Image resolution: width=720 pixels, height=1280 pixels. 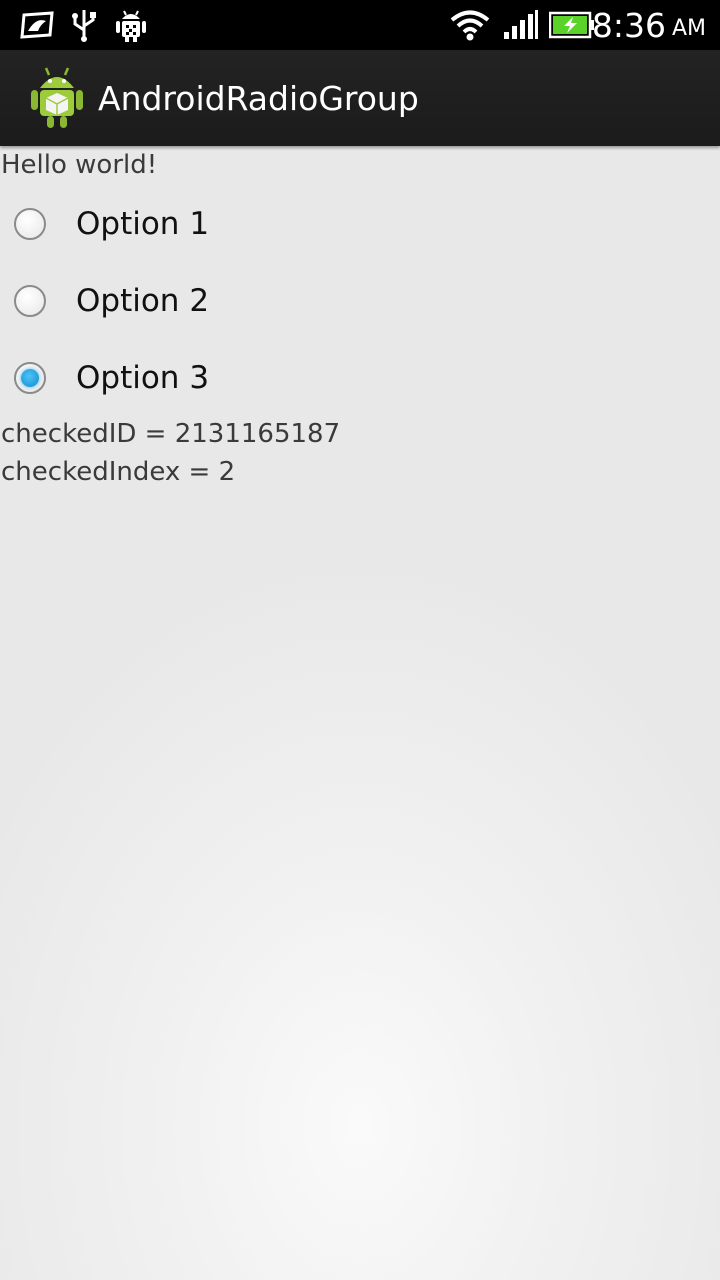 What do you see at coordinates (360, 300) in the screenshot?
I see `radio-option-2: Option 2` at bounding box center [360, 300].